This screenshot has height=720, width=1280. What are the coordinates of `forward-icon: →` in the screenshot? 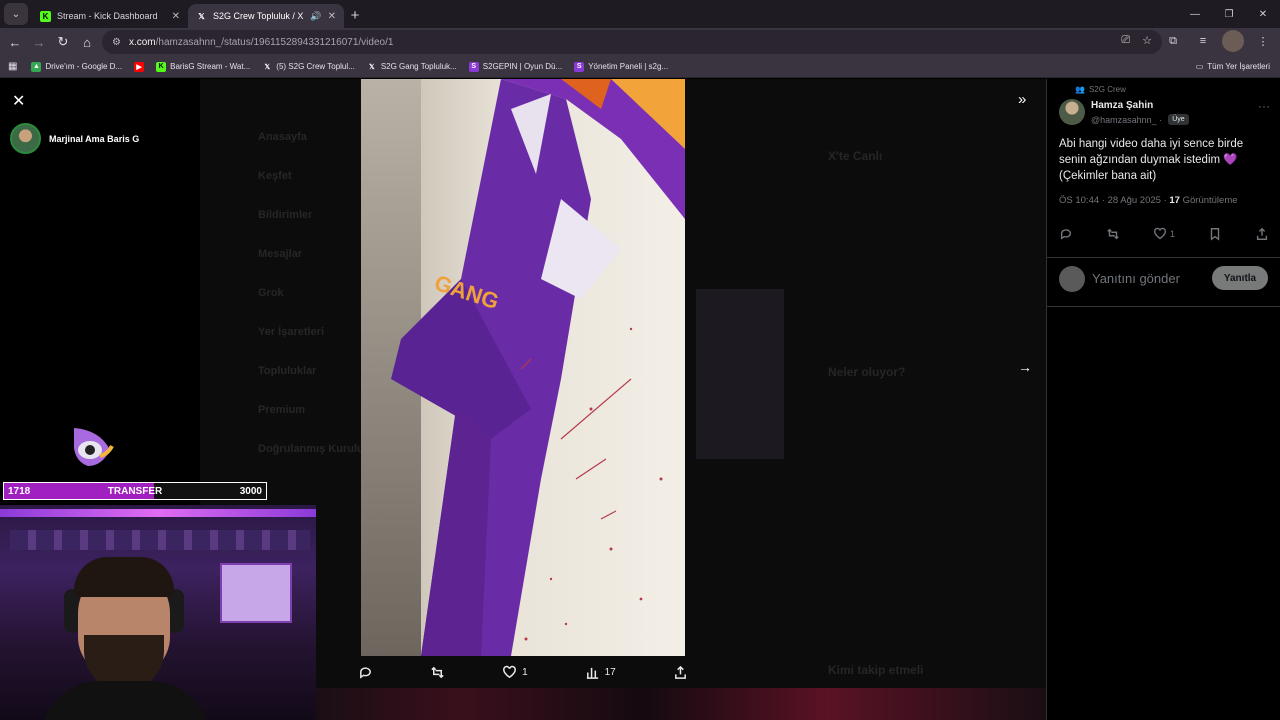 It's located at (39, 42).